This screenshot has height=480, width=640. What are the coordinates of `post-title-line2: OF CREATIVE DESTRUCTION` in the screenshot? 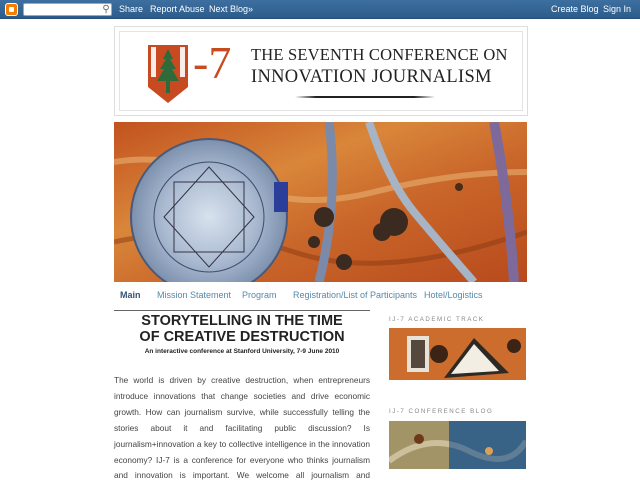 It's located at (242, 337).